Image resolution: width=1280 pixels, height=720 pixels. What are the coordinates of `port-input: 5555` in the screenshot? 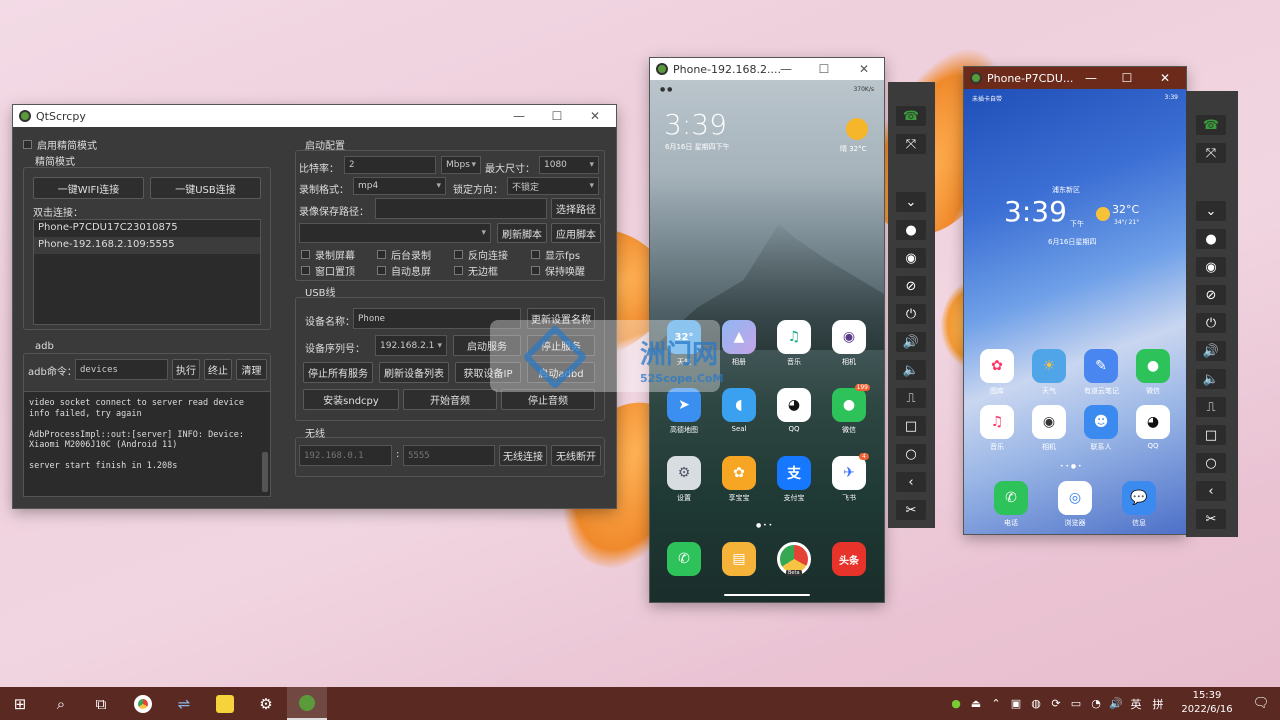 It's located at (449, 455).